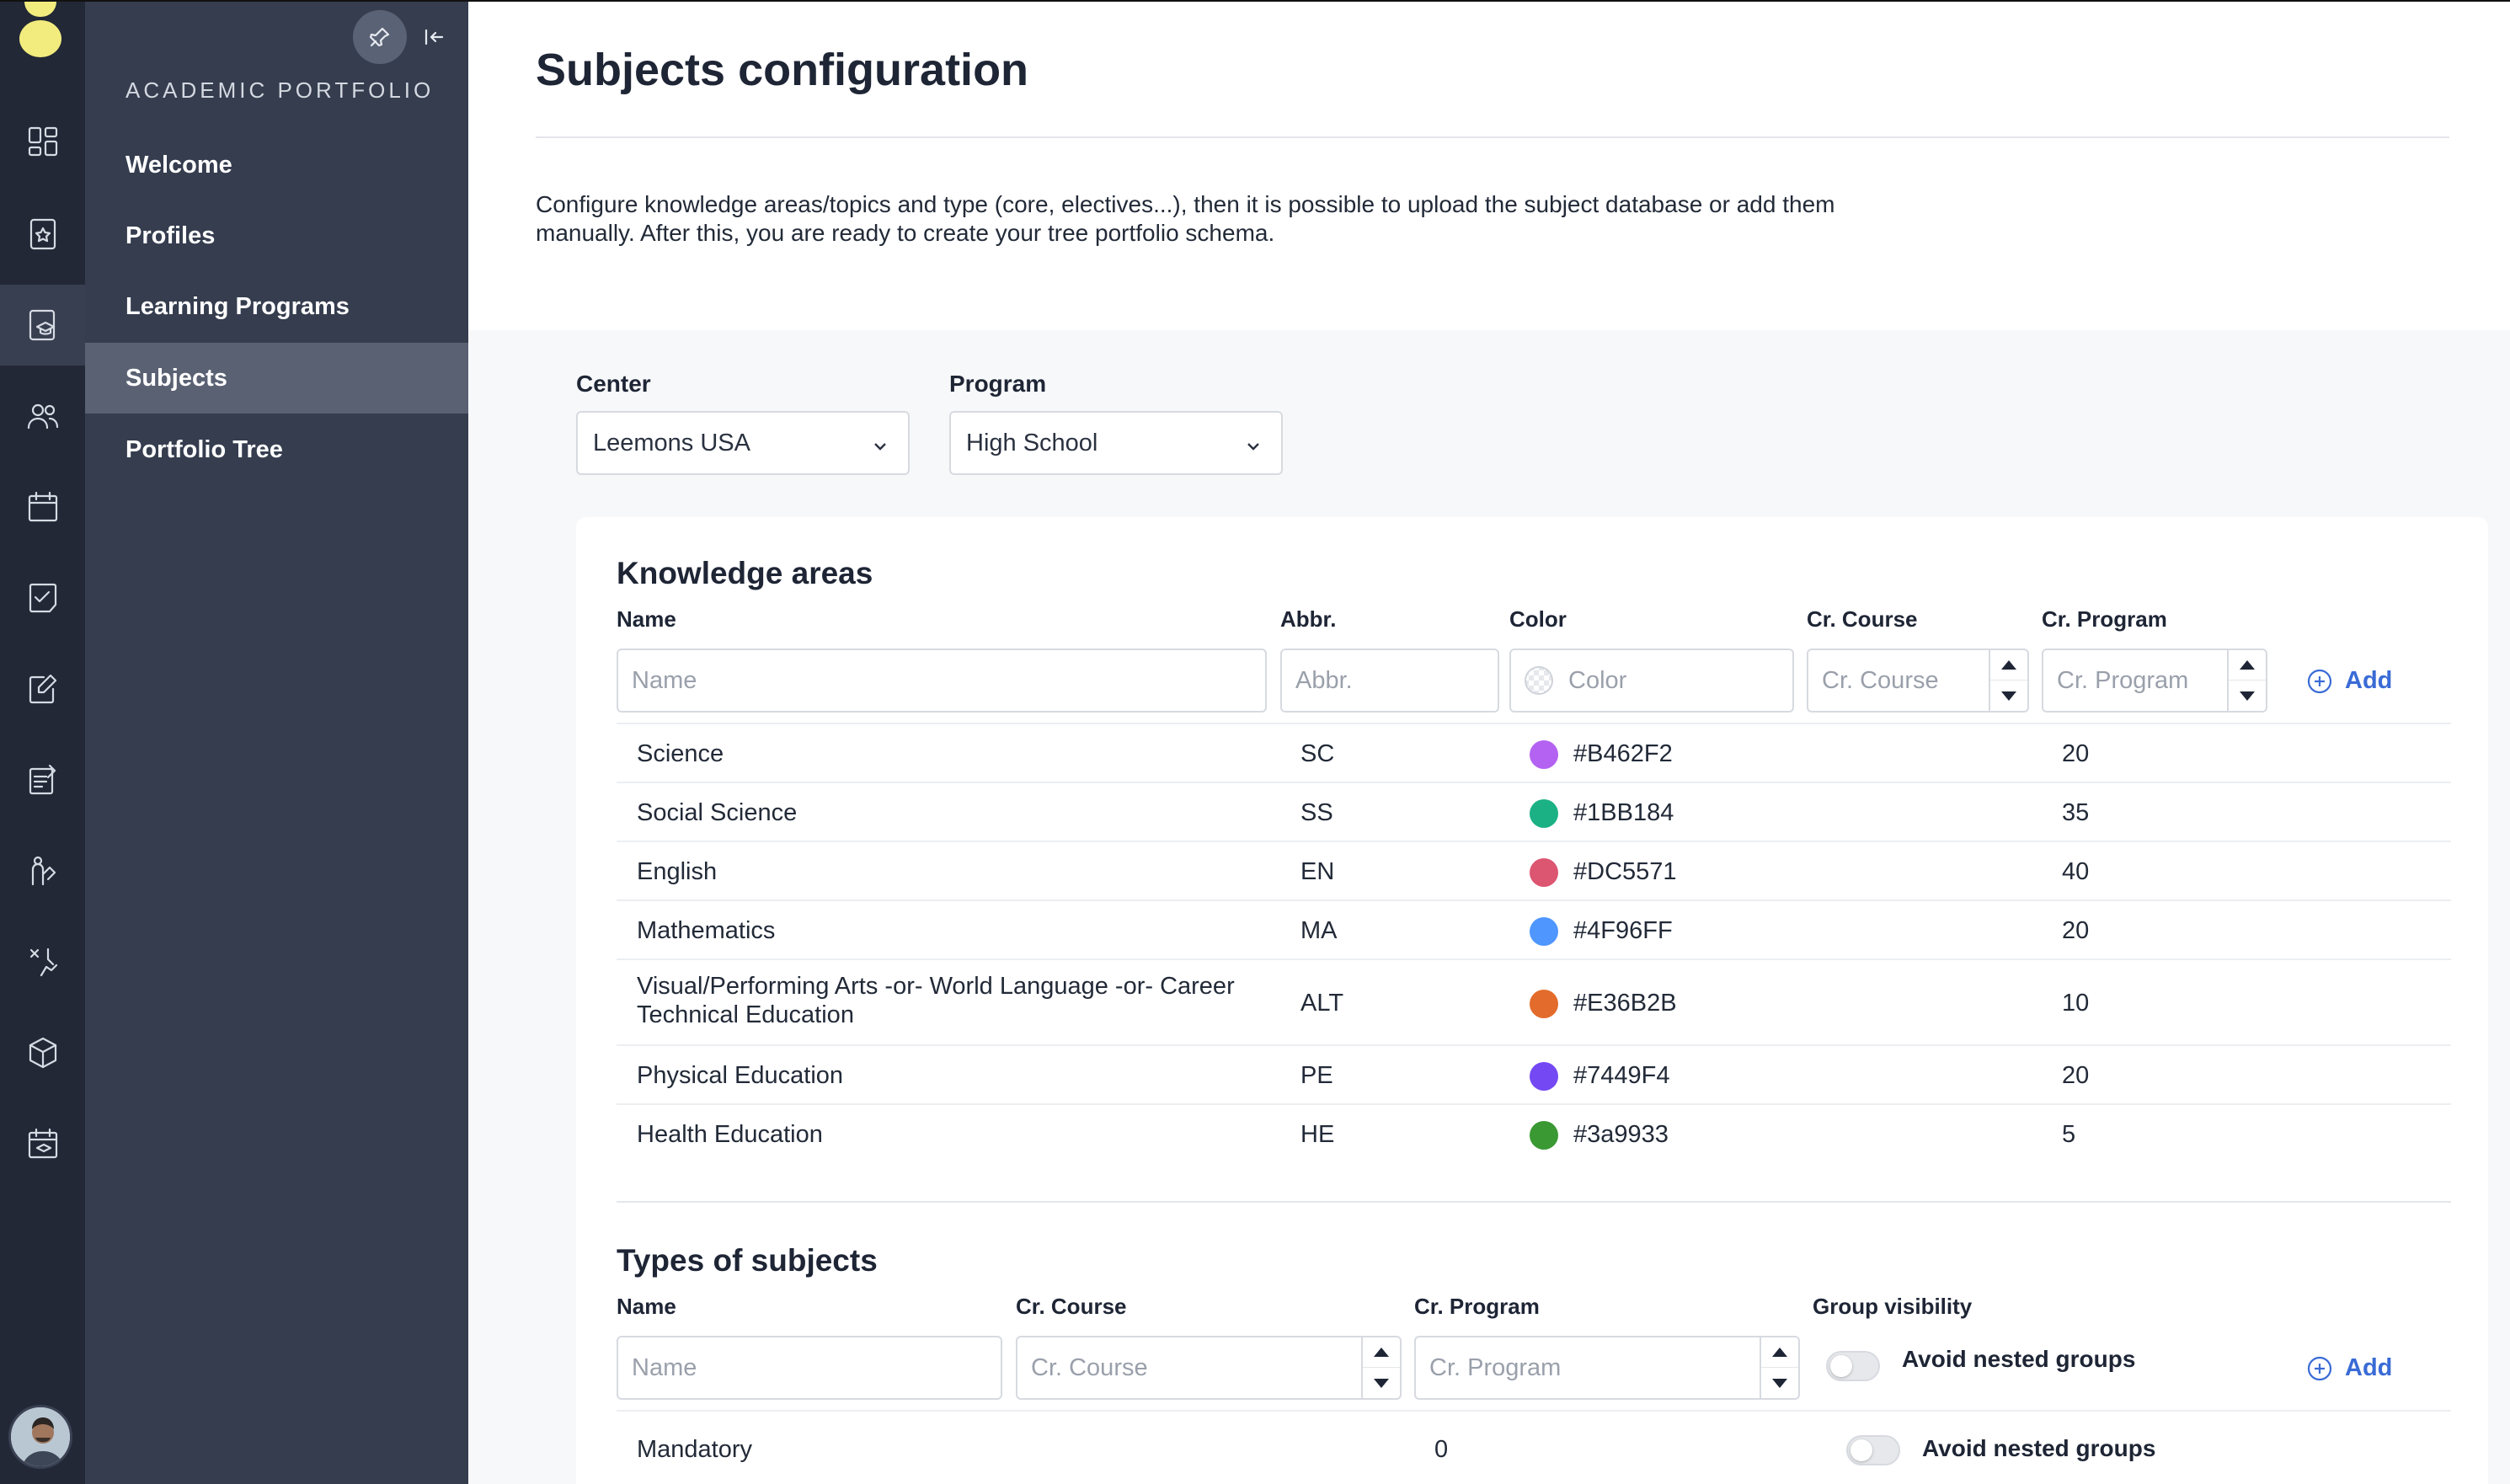  Describe the element at coordinates (1623, 813) in the screenshot. I see `color-value: #1BB184` at that location.